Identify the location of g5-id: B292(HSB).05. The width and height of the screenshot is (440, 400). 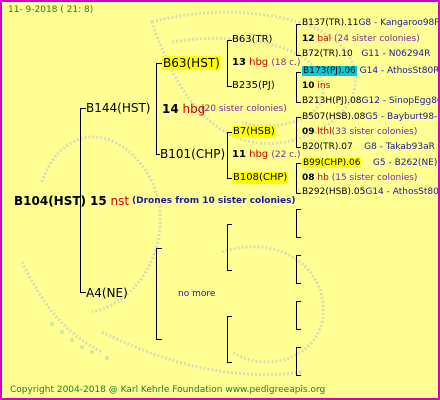
(334, 192).